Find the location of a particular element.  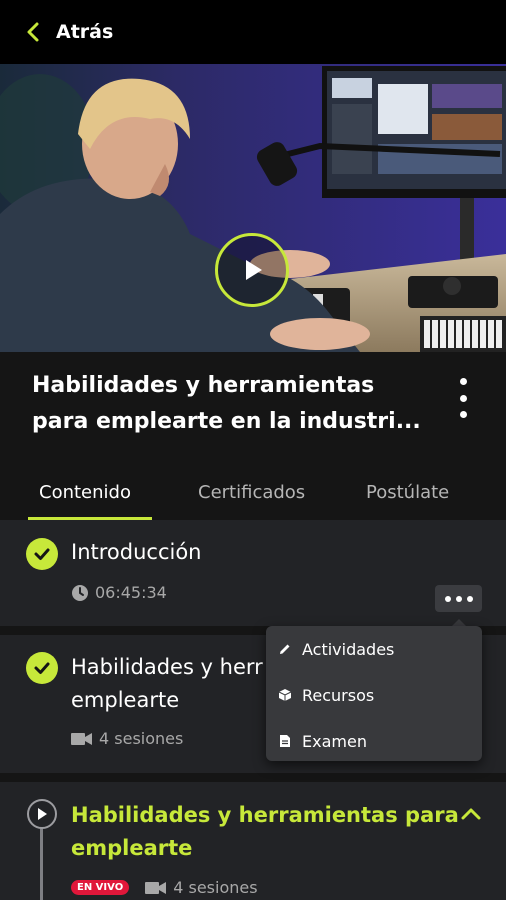

menu-item-examen: Examen is located at coordinates (374, 741).